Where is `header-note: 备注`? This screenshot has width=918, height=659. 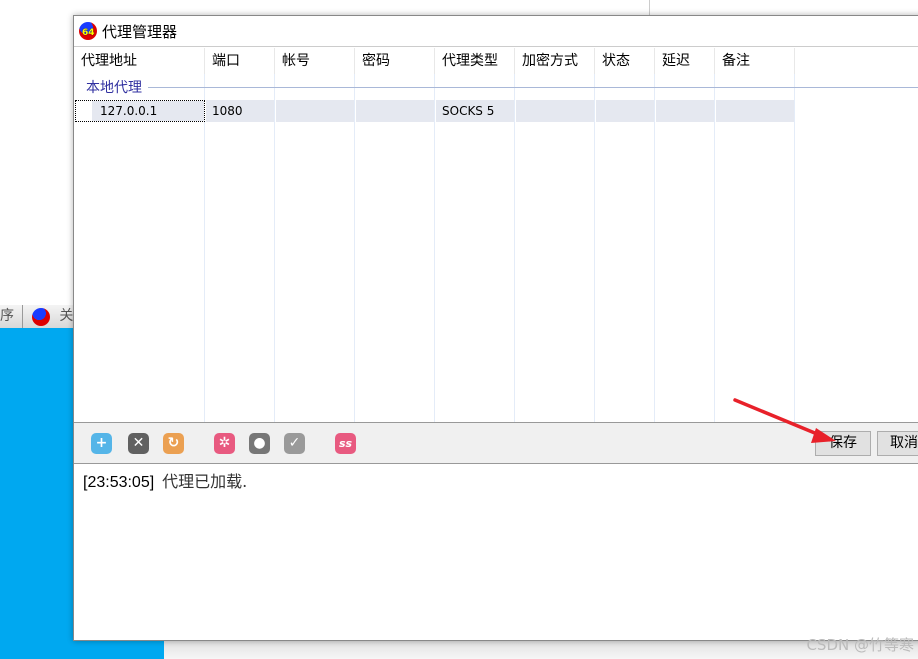 header-note: 备注 is located at coordinates (755, 61).